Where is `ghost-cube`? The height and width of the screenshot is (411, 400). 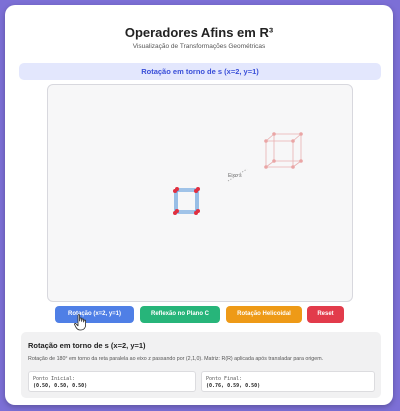 ghost-cube is located at coordinates (283, 150).